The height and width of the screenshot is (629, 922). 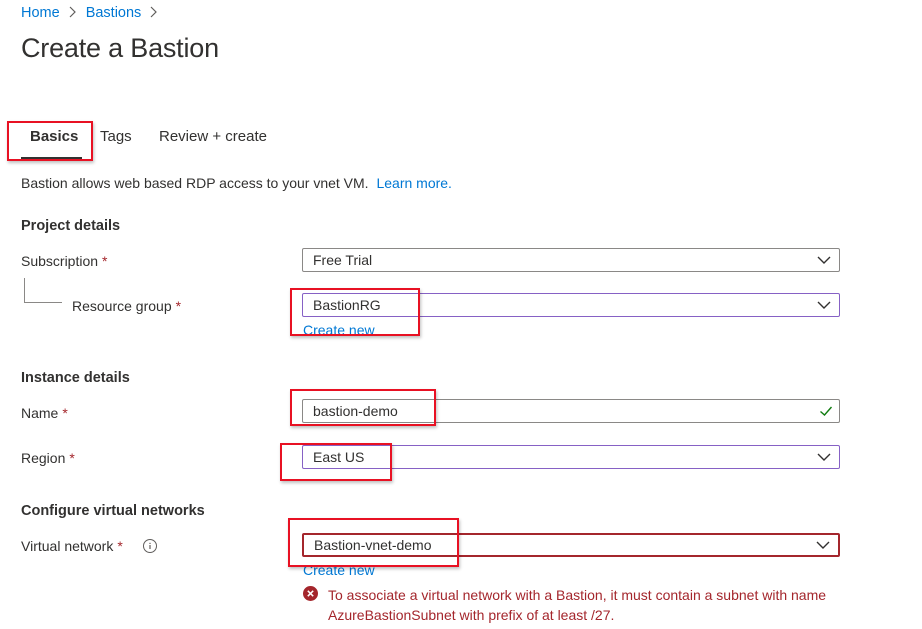 What do you see at coordinates (40, 13) in the screenshot?
I see `breadcrumb-home: Home` at bounding box center [40, 13].